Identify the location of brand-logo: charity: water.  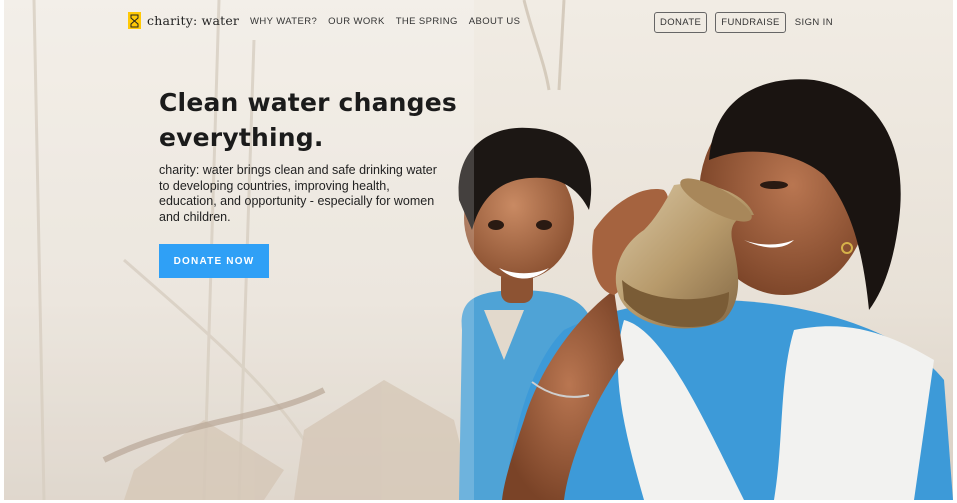
(183, 20).